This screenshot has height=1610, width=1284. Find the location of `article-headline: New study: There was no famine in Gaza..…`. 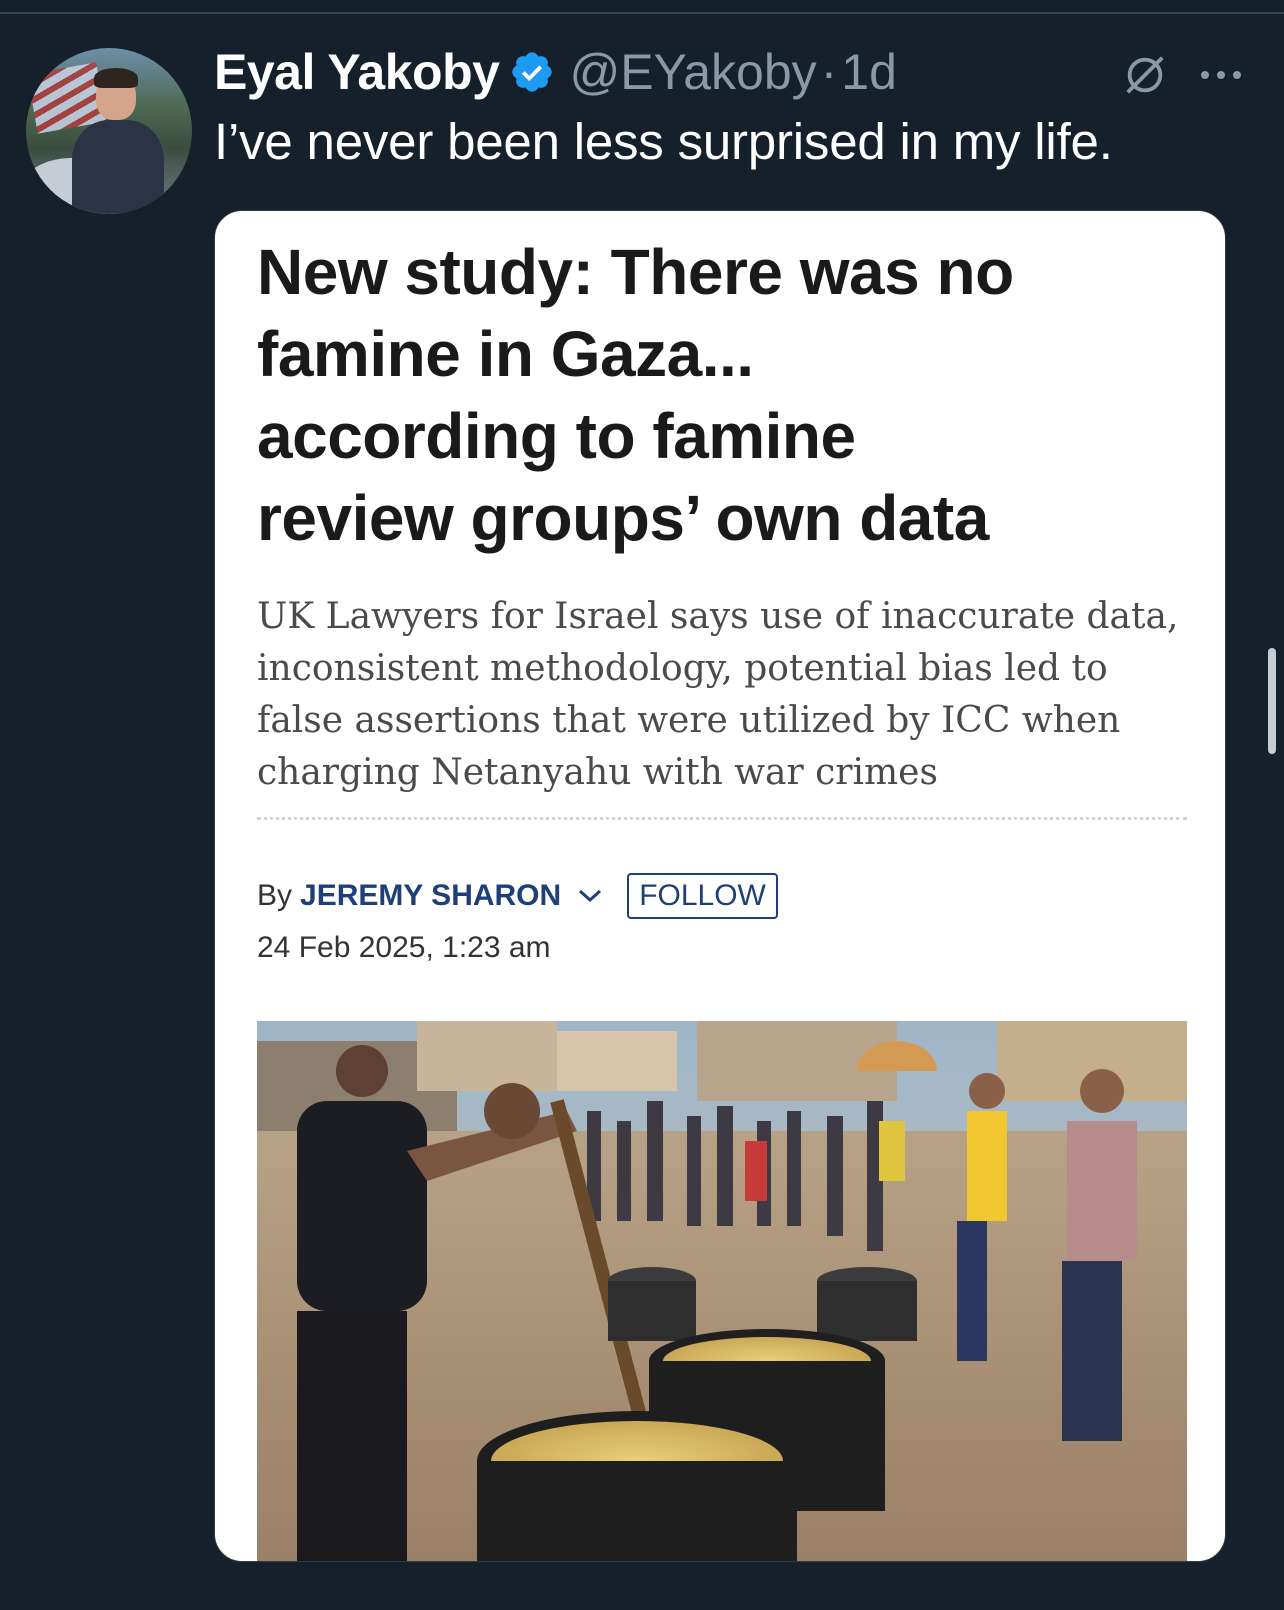

article-headline: New study: There was no famine in Gaza..… is located at coordinates (727, 395).